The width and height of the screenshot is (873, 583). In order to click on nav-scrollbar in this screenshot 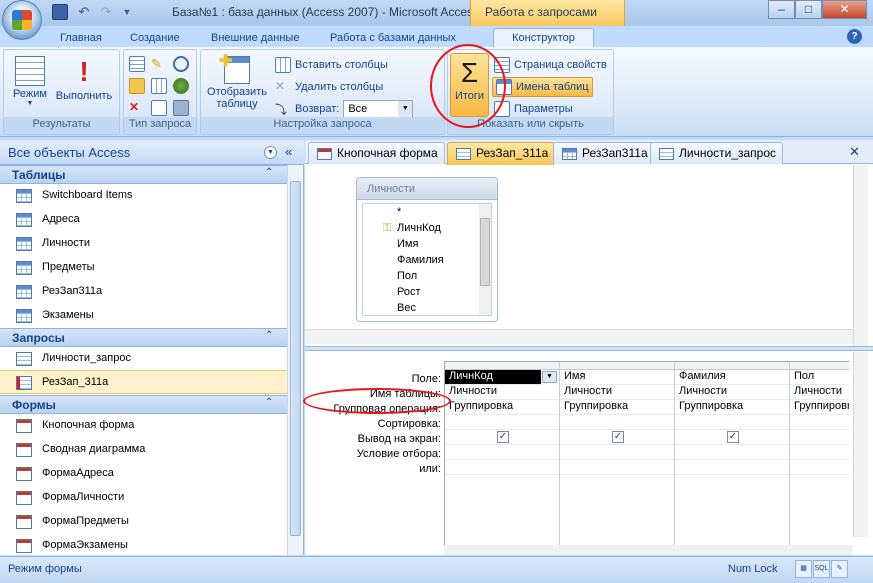, I will do `click(294, 360)`.